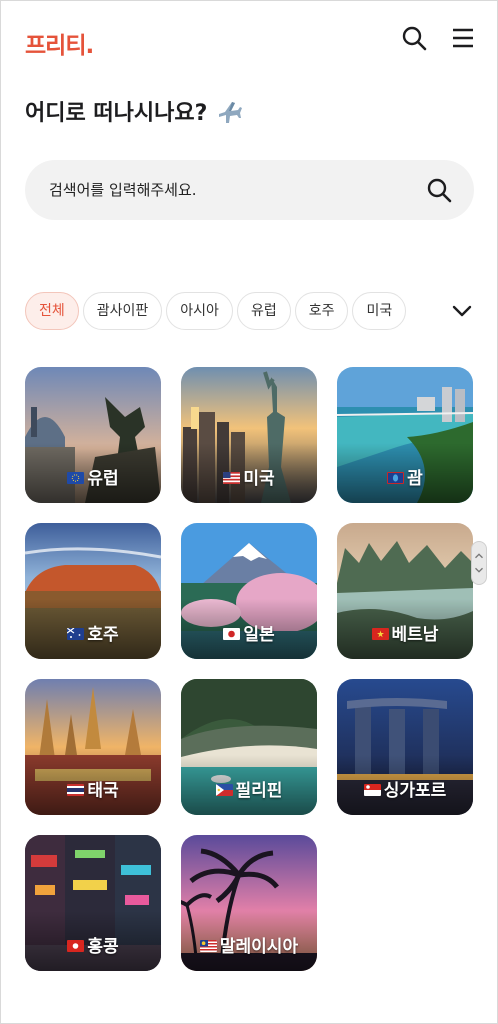 The image size is (498, 1024). What do you see at coordinates (321, 311) in the screenshot?
I see `chip-australia: 호주` at bounding box center [321, 311].